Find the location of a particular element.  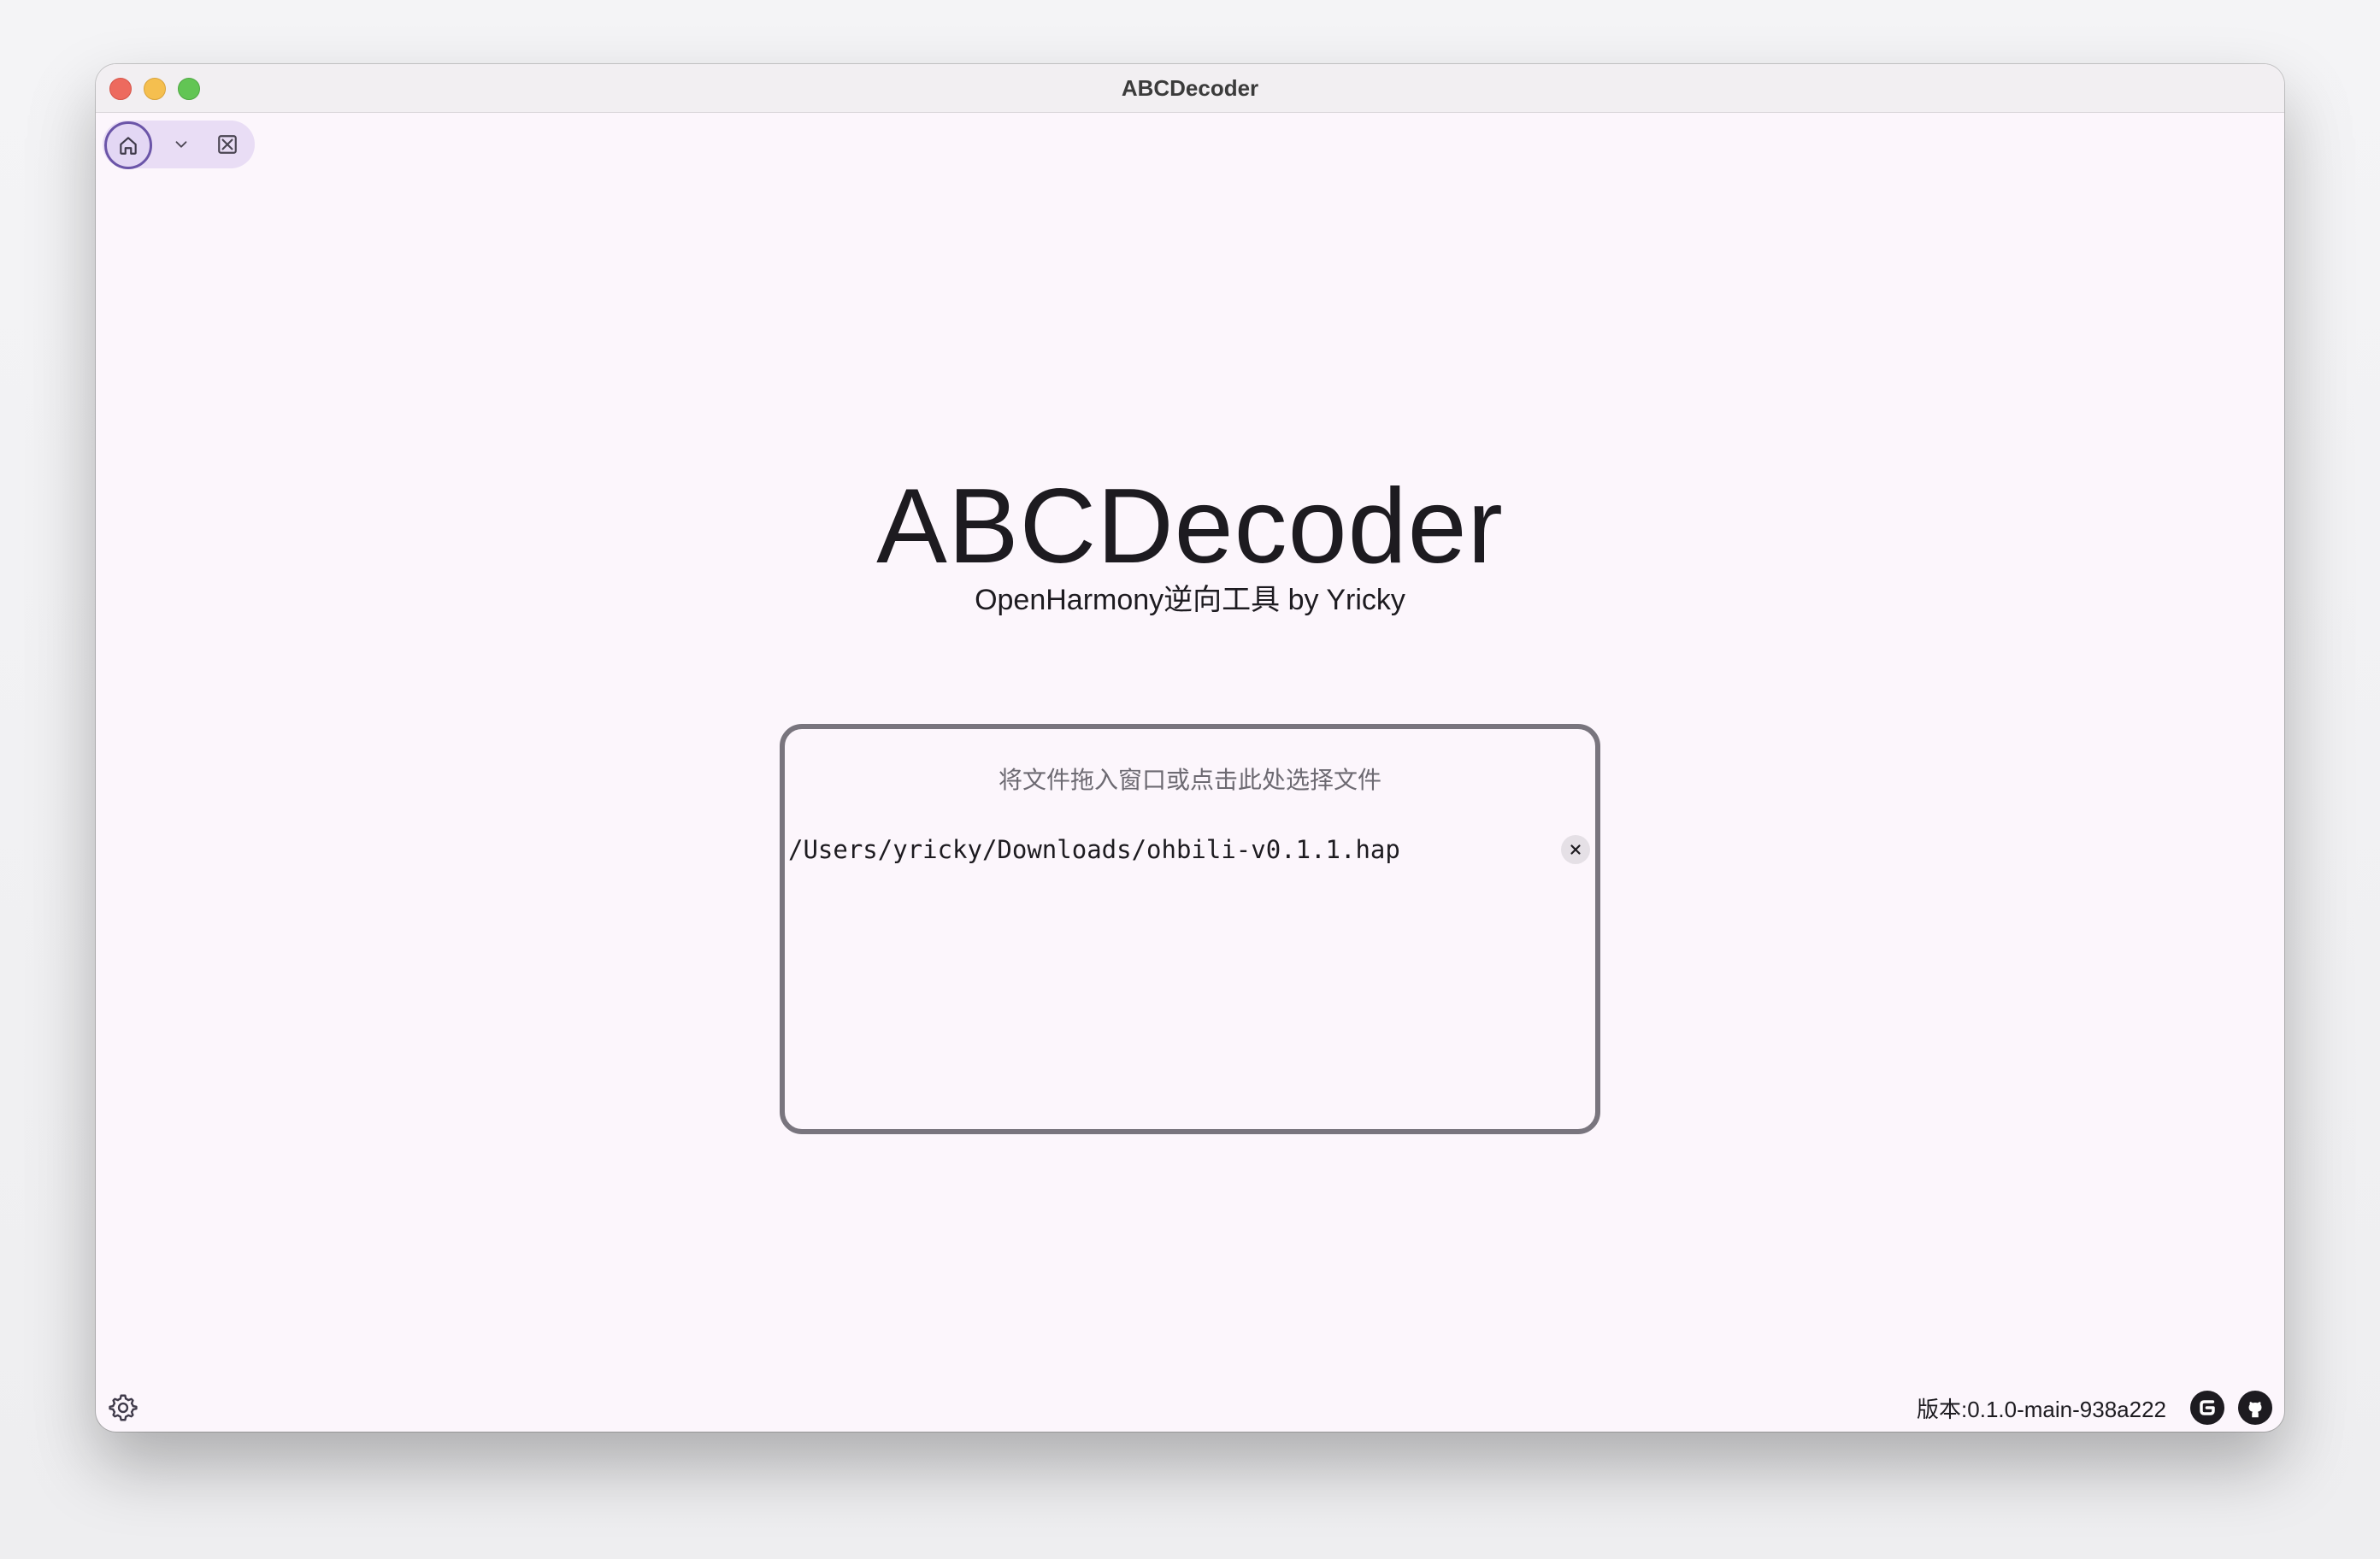

app-title: ABCDecoder is located at coordinates (1190, 526).